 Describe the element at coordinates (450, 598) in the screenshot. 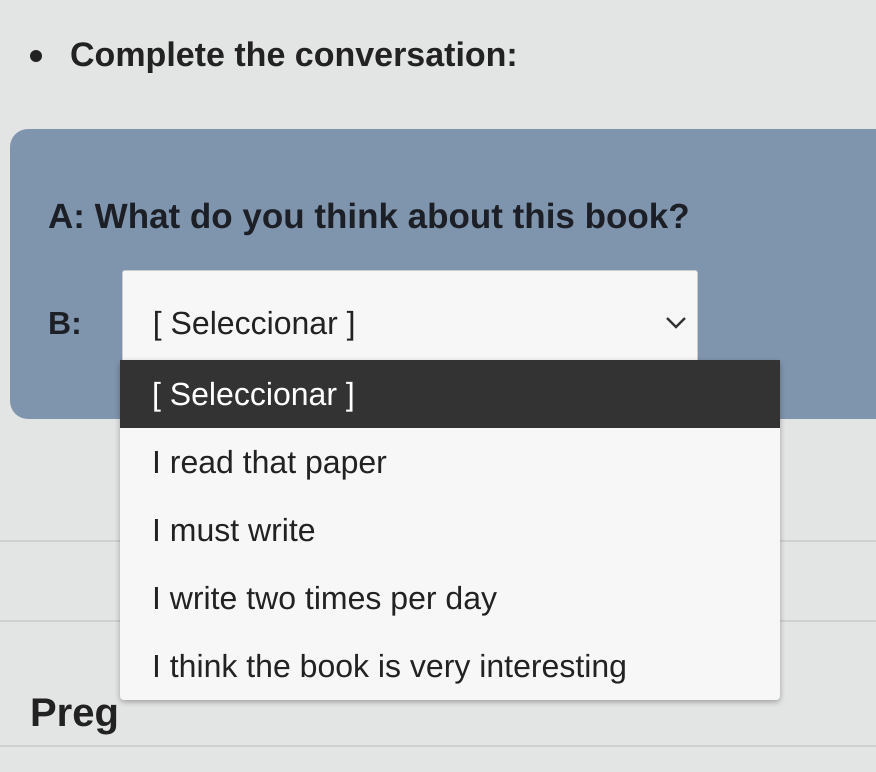

I see `dropdown-option: I write two times per day` at that location.